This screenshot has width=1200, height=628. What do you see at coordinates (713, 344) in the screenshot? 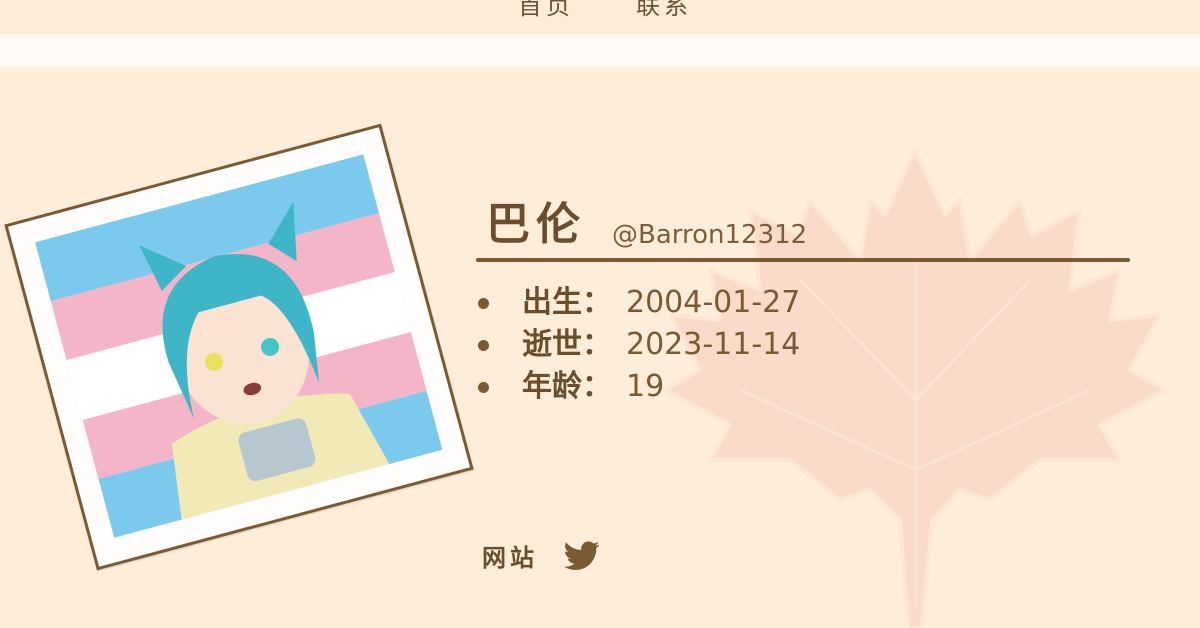
I see `fact-value: 2023-11-14` at bounding box center [713, 344].